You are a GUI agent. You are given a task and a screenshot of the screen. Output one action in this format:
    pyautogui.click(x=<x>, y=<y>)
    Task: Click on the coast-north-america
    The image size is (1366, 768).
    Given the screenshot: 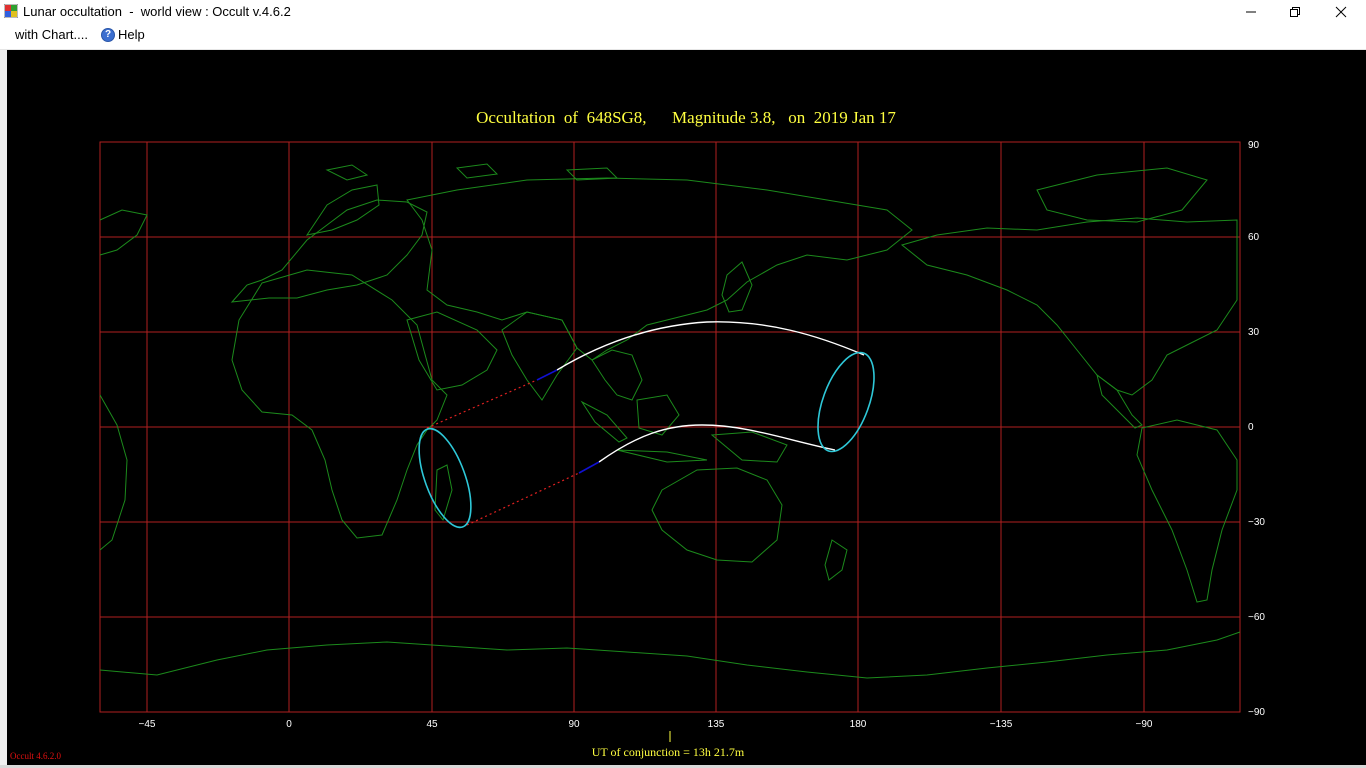 What is the action you would take?
    pyautogui.click(x=1069, y=306)
    